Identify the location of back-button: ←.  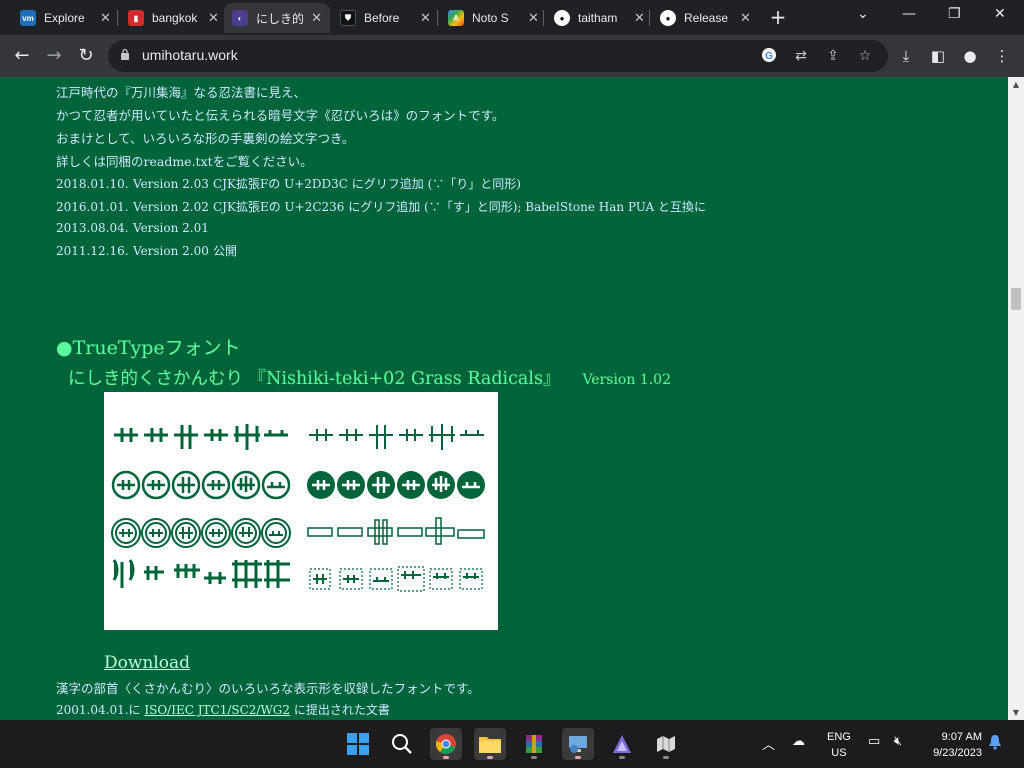
(22, 56).